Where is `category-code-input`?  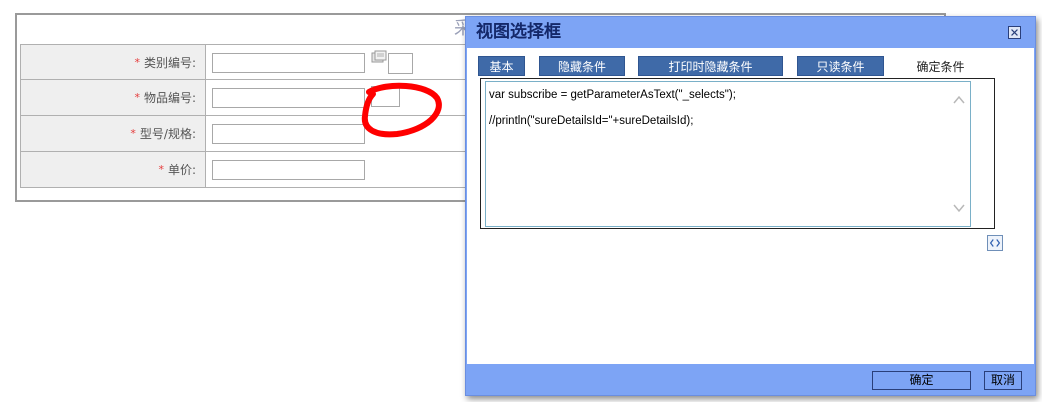
category-code-input is located at coordinates (288, 63).